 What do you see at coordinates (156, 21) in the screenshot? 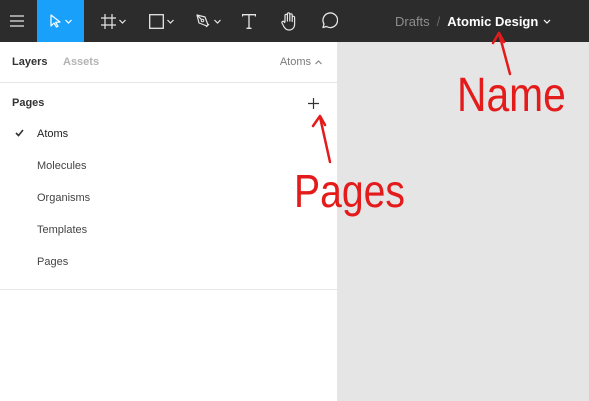
I see `rectangle-icon` at bounding box center [156, 21].